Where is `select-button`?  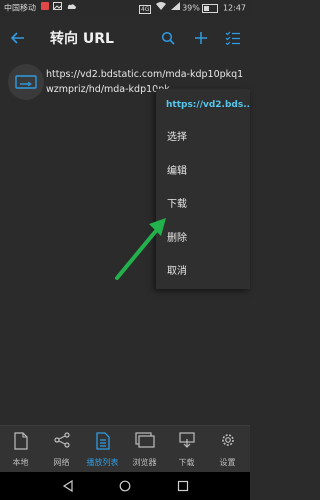
select-button is located at coordinates (233, 38).